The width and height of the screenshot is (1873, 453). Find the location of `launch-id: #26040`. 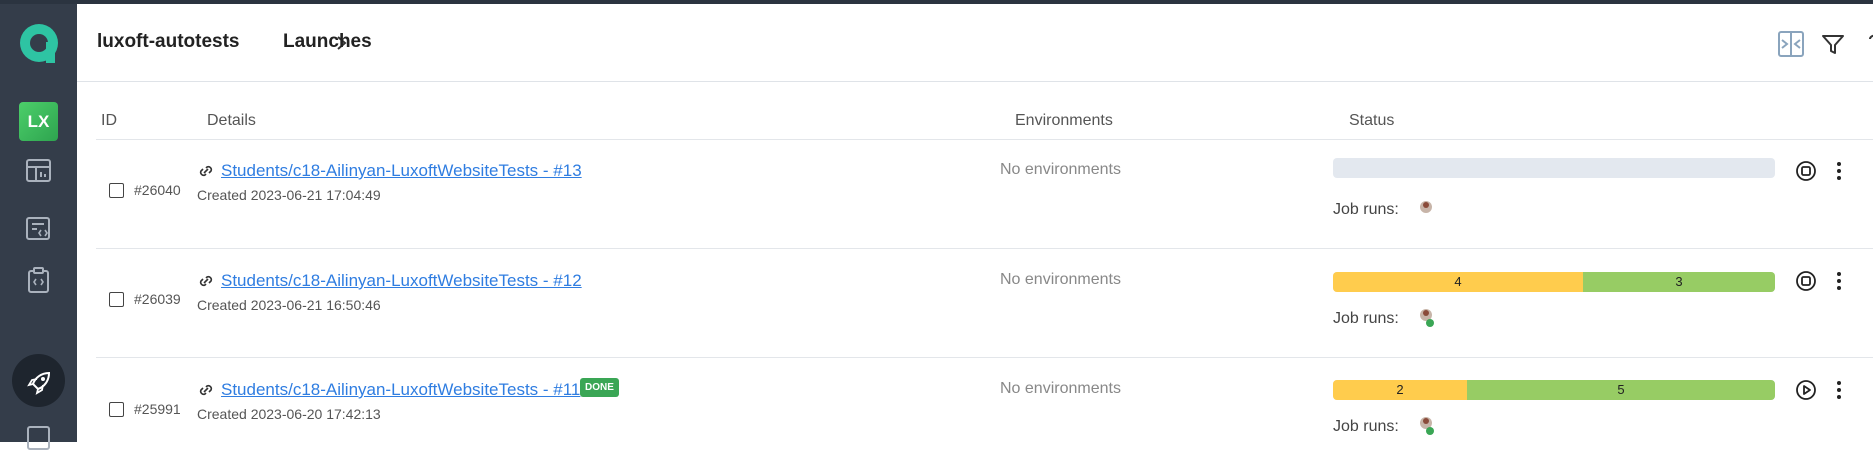

launch-id: #26040 is located at coordinates (157, 190).